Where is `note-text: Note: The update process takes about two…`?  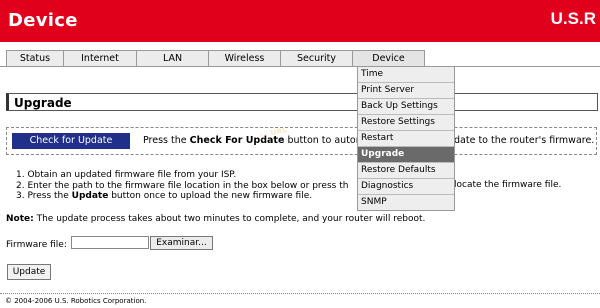 note-text: Note: The update process takes about two… is located at coordinates (215, 219).